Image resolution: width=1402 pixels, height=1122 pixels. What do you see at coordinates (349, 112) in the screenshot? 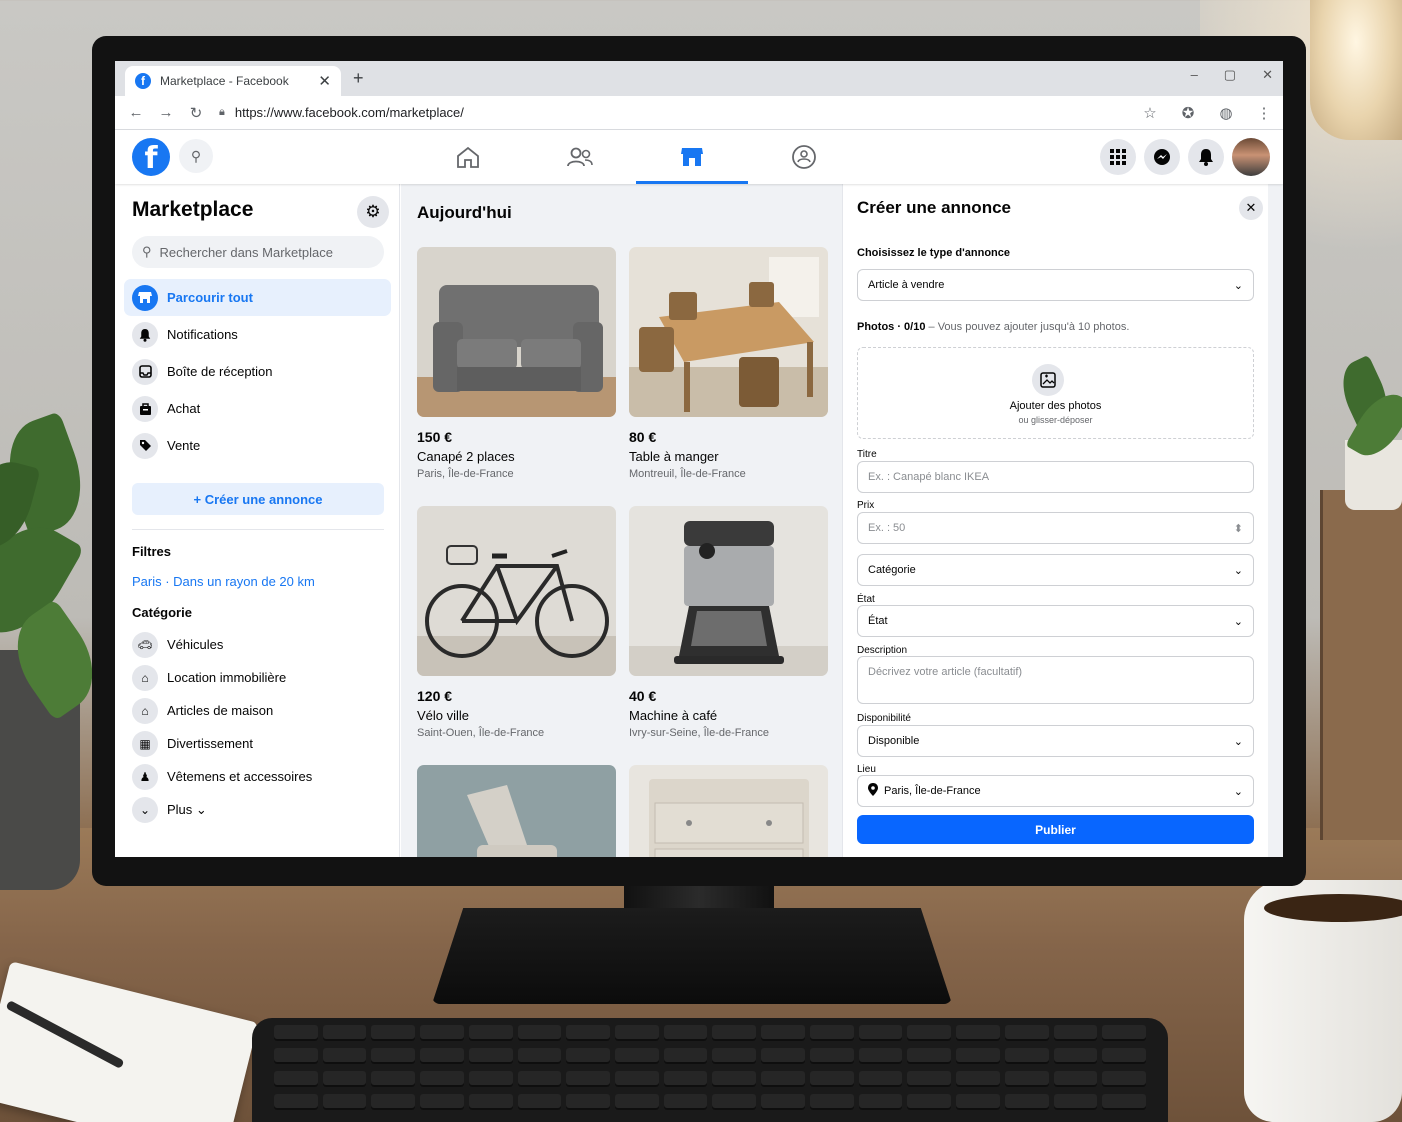
I see `url-text: https://www.facebook.com/marketplace/` at bounding box center [349, 112].